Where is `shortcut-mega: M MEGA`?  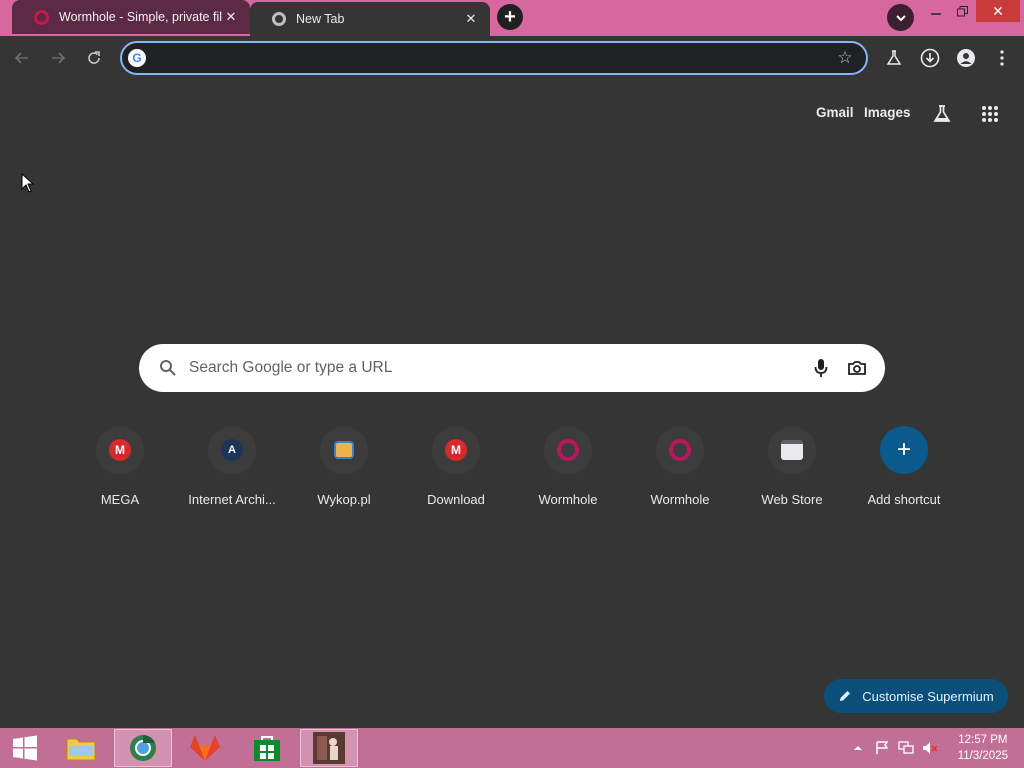 shortcut-mega: M MEGA is located at coordinates (120, 465).